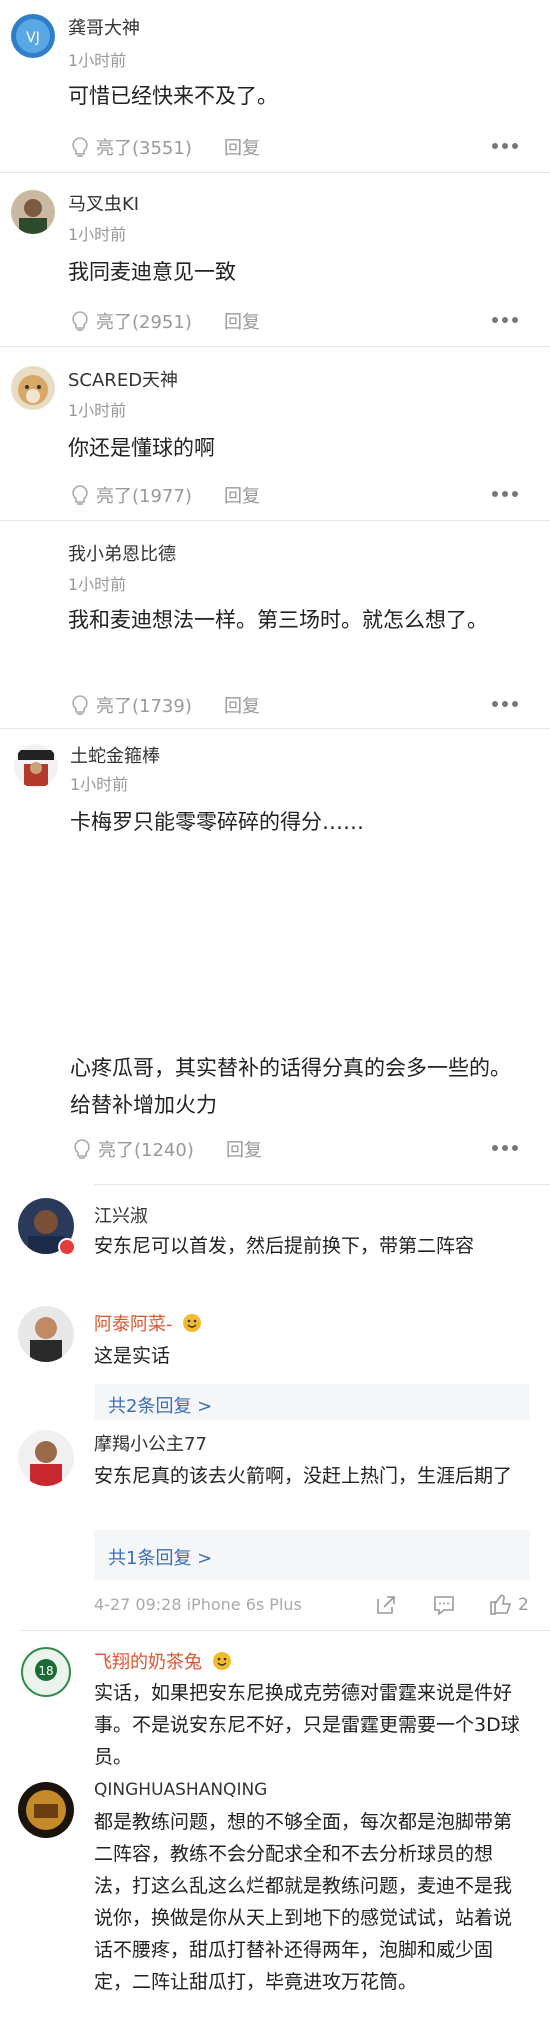 This screenshot has height=2021, width=550. What do you see at coordinates (144, 322) in the screenshot?
I see `like-count: 亮了(2951)` at bounding box center [144, 322].